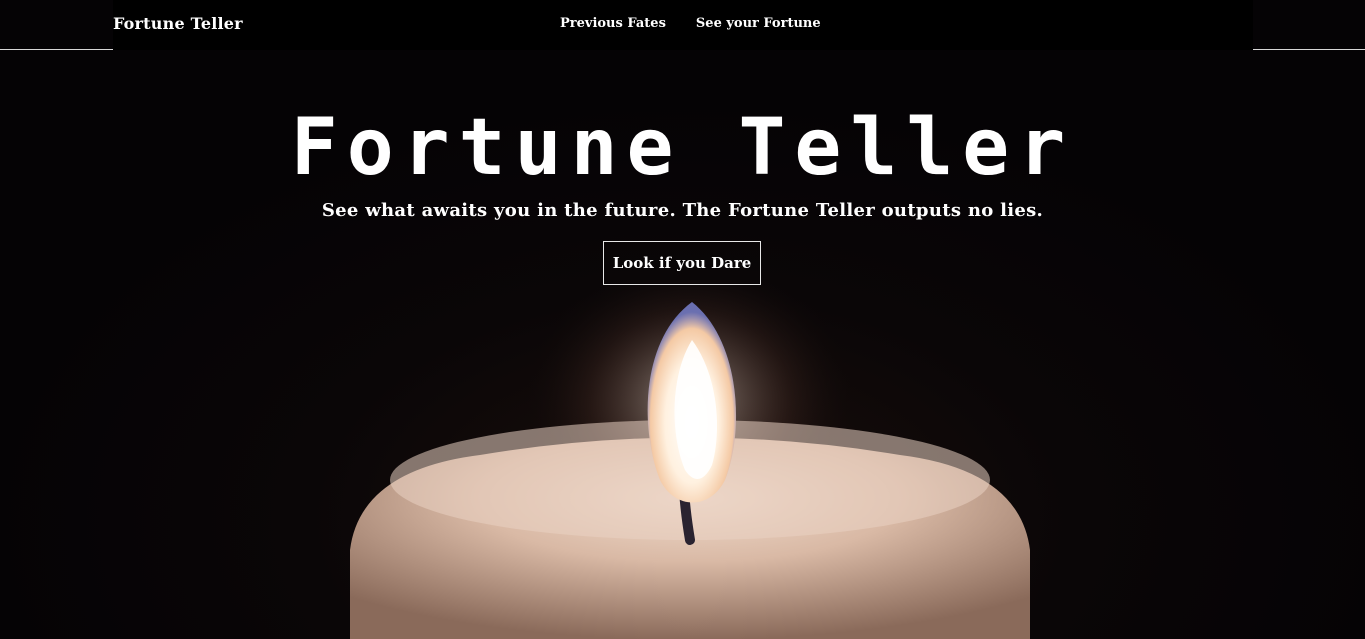 The image size is (1365, 639). Describe the element at coordinates (690, 23) in the screenshot. I see `nav-links: Previous Fates See your Fortune` at that location.